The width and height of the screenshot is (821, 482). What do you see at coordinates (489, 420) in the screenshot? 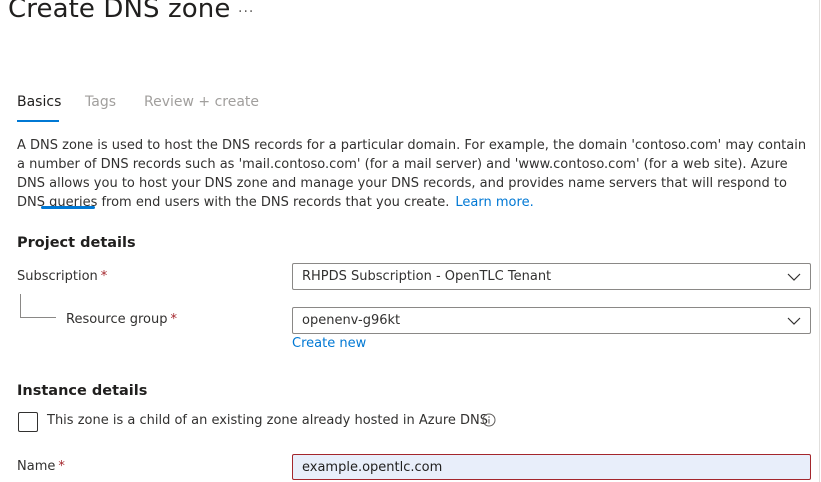
I see `info-icon` at bounding box center [489, 420].